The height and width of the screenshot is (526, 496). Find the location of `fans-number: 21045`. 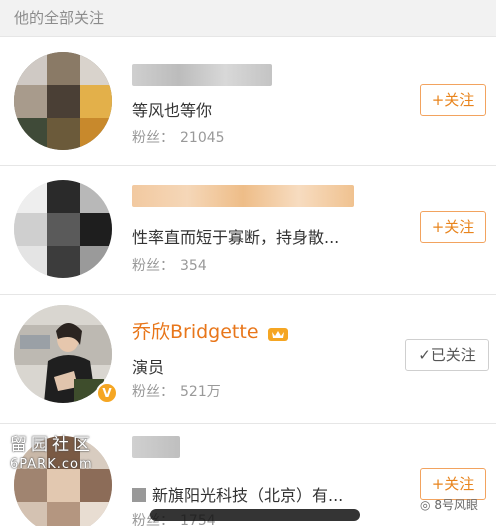

fans-number: 21045 is located at coordinates (202, 138).